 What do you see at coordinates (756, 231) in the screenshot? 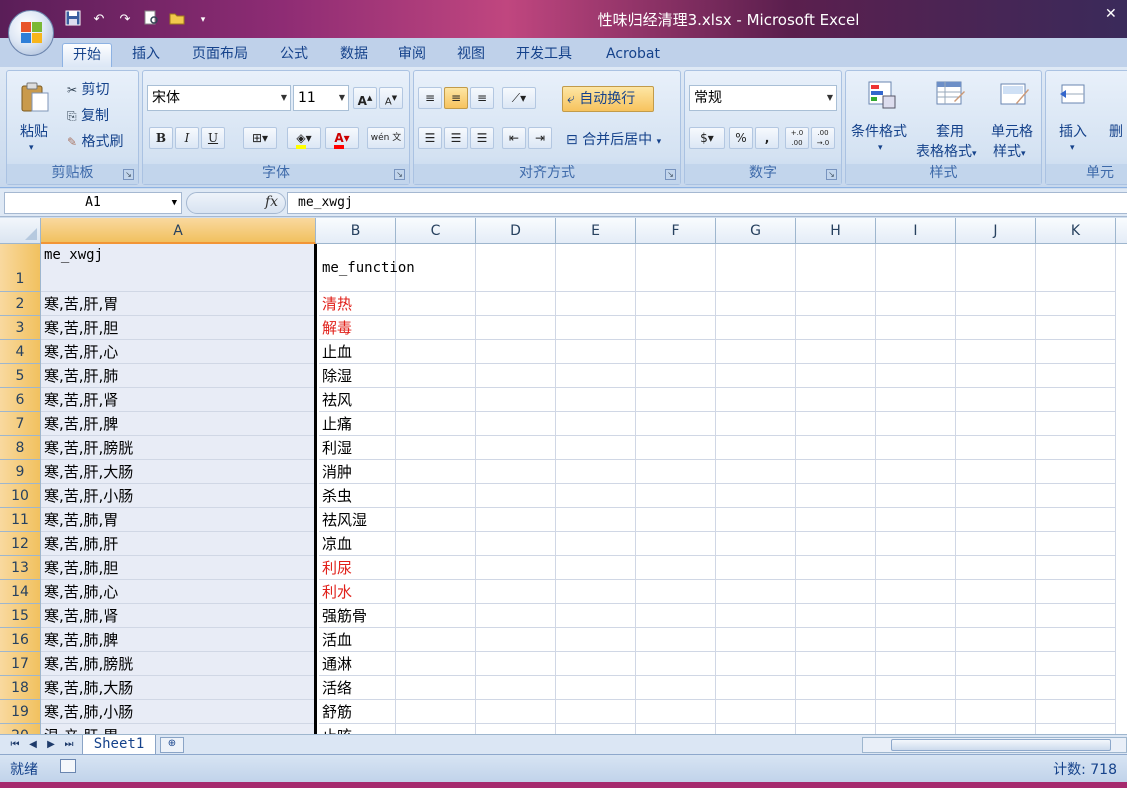
I see `column-header-g: G` at bounding box center [756, 231].